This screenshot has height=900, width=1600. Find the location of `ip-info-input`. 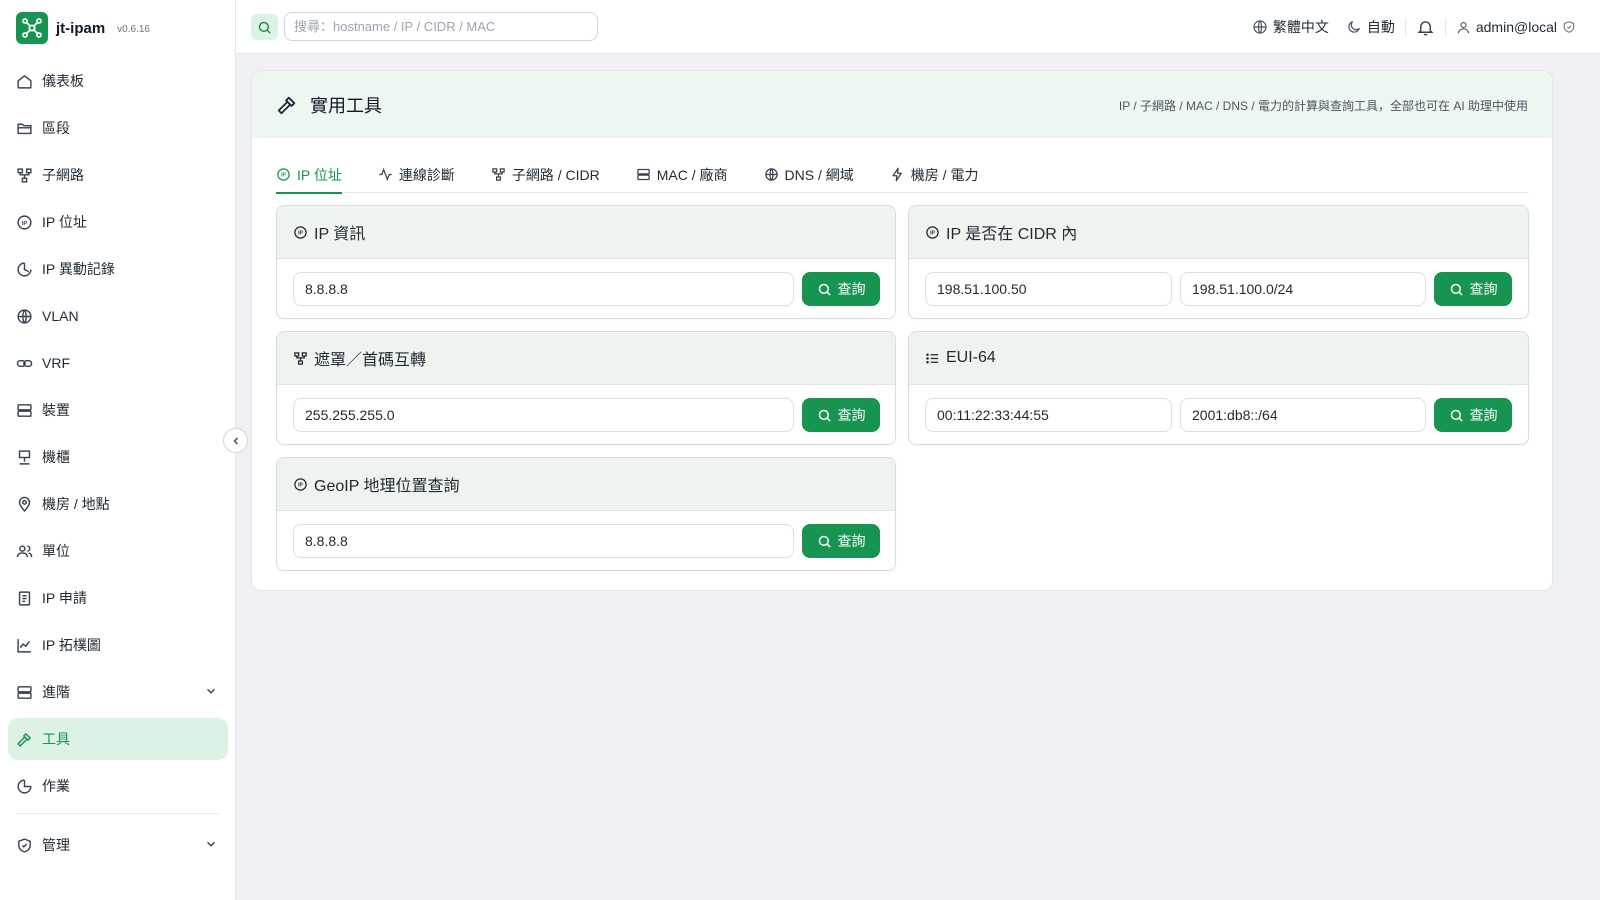

ip-info-input is located at coordinates (543, 289).